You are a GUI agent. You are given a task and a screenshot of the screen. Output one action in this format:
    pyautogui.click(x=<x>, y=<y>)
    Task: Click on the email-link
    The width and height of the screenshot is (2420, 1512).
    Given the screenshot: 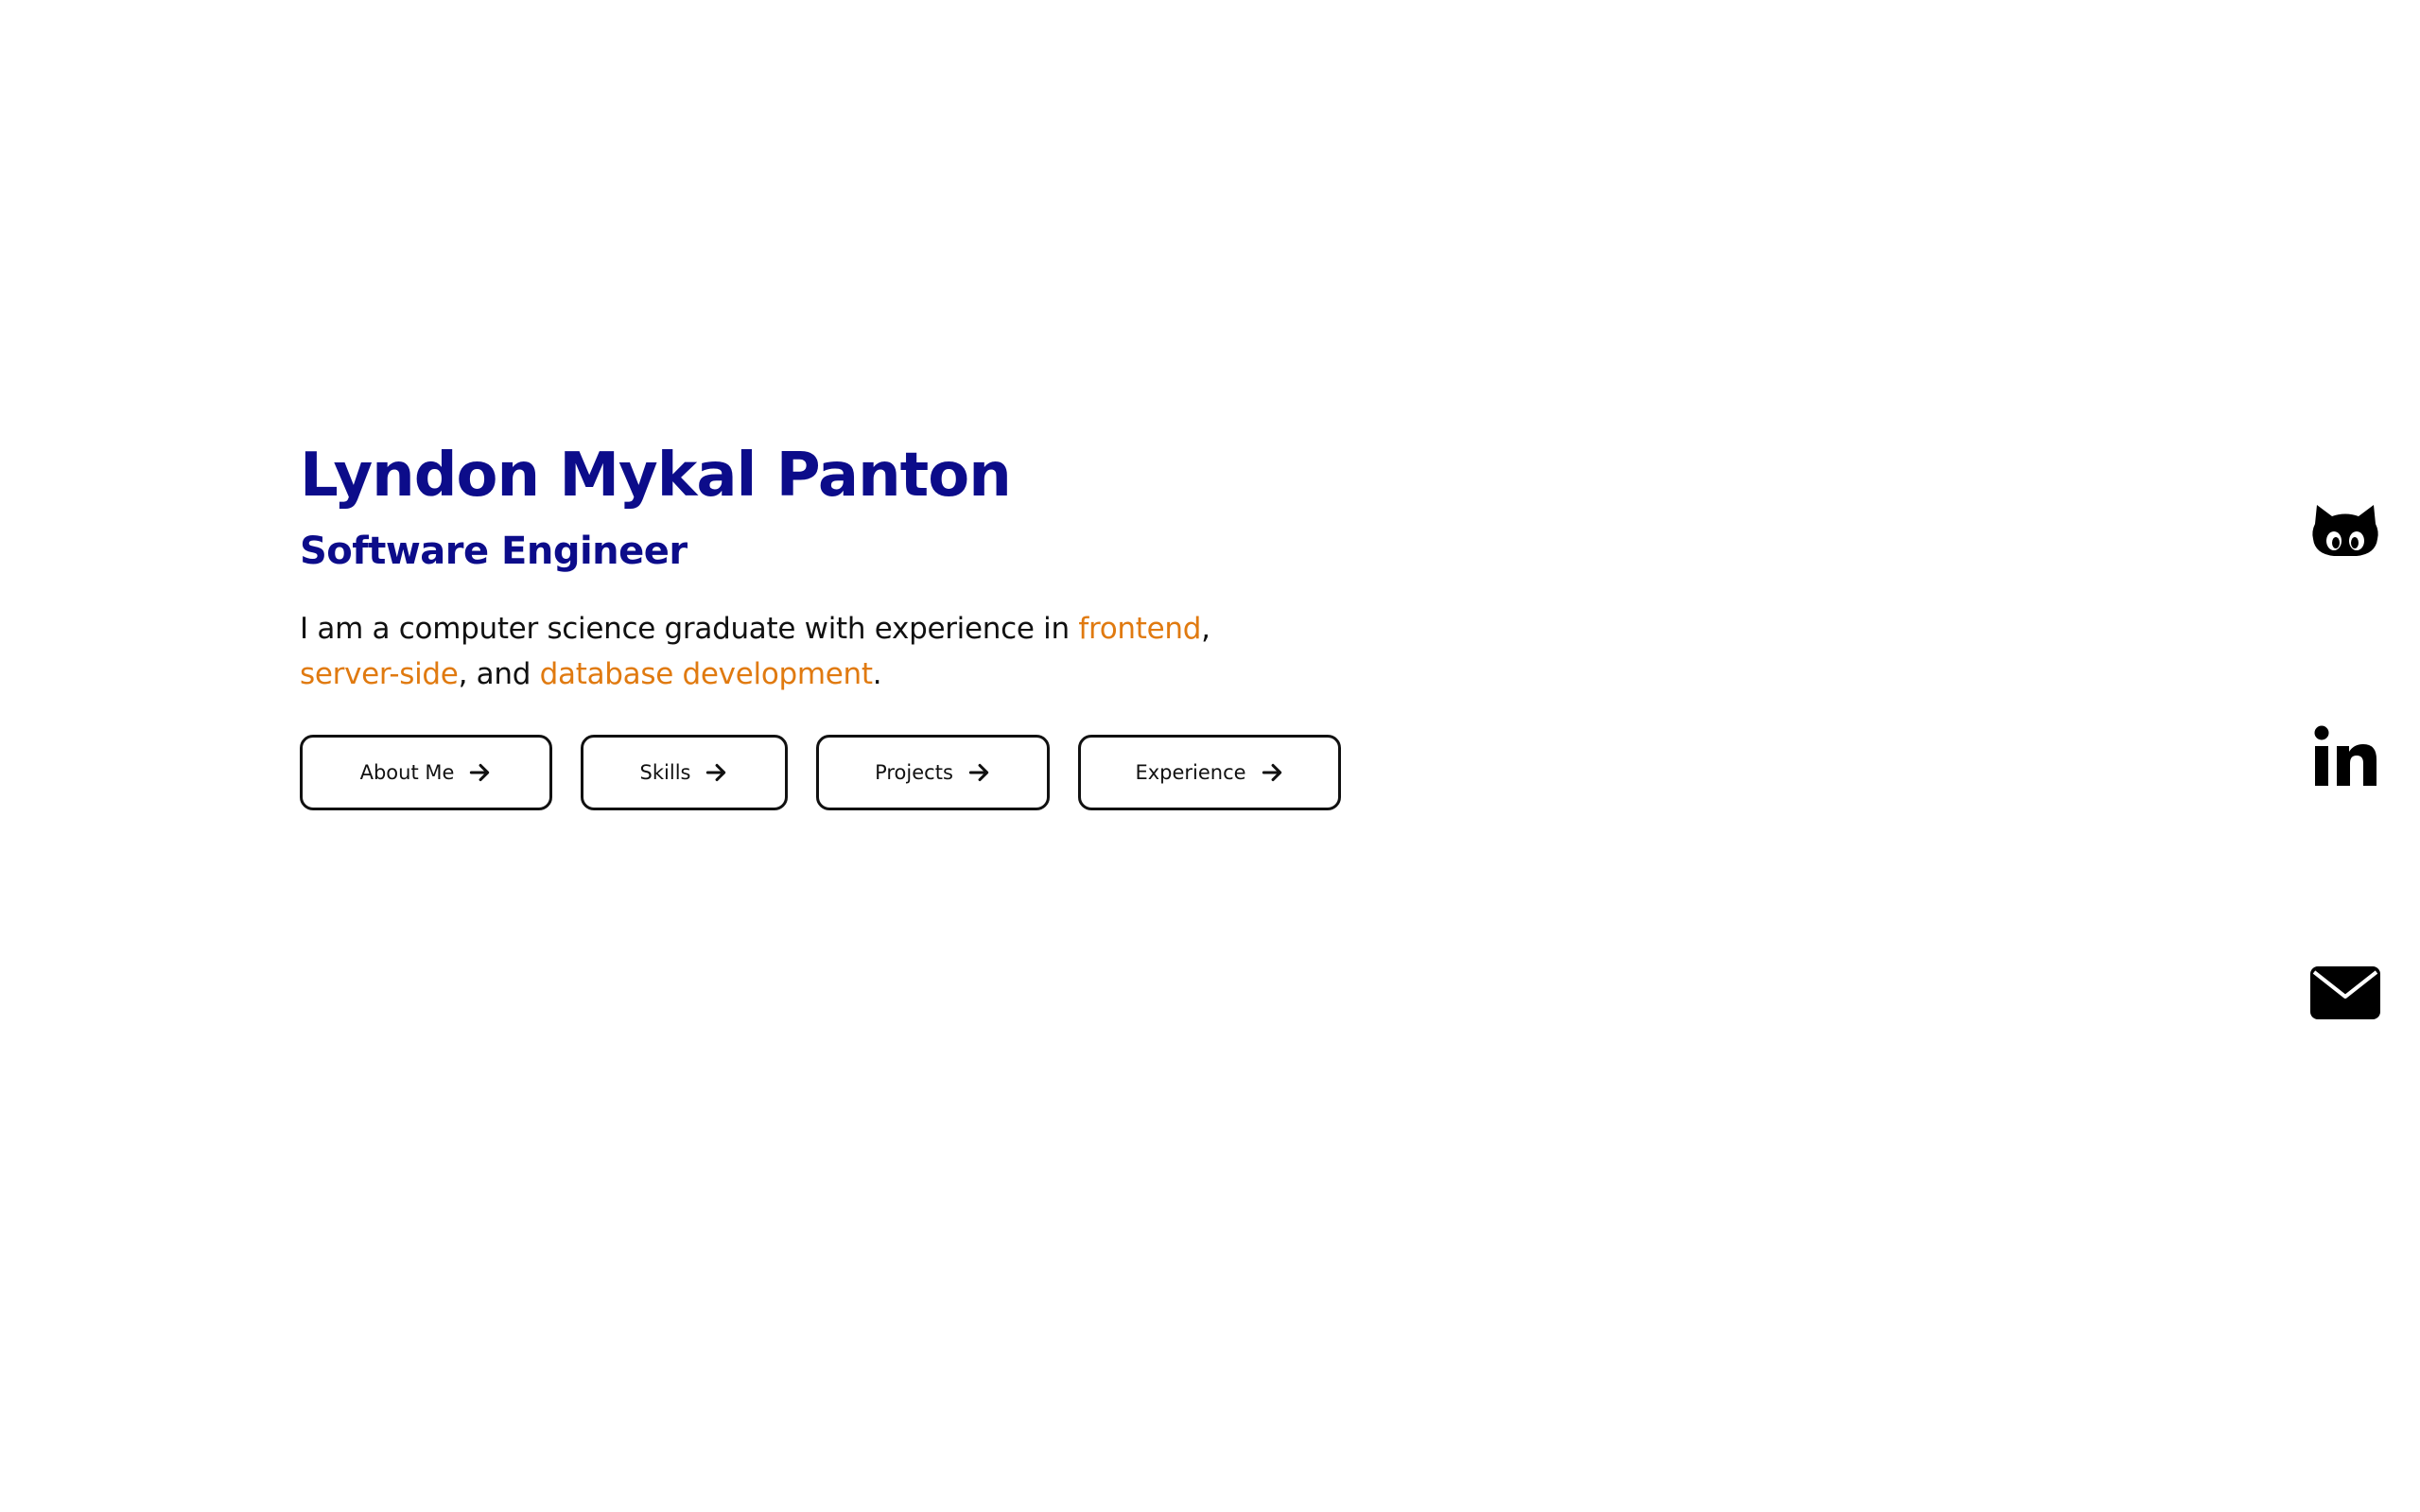 What is the action you would take?
    pyautogui.click(x=2345, y=993)
    